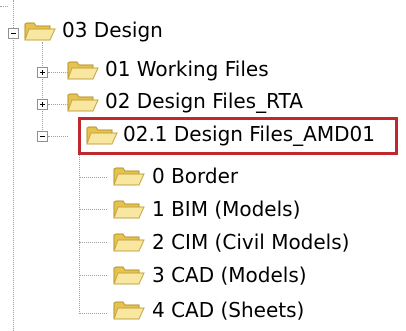  What do you see at coordinates (226, 209) in the screenshot?
I see `tree-node-label: 1 BIM (Models)` at bounding box center [226, 209].